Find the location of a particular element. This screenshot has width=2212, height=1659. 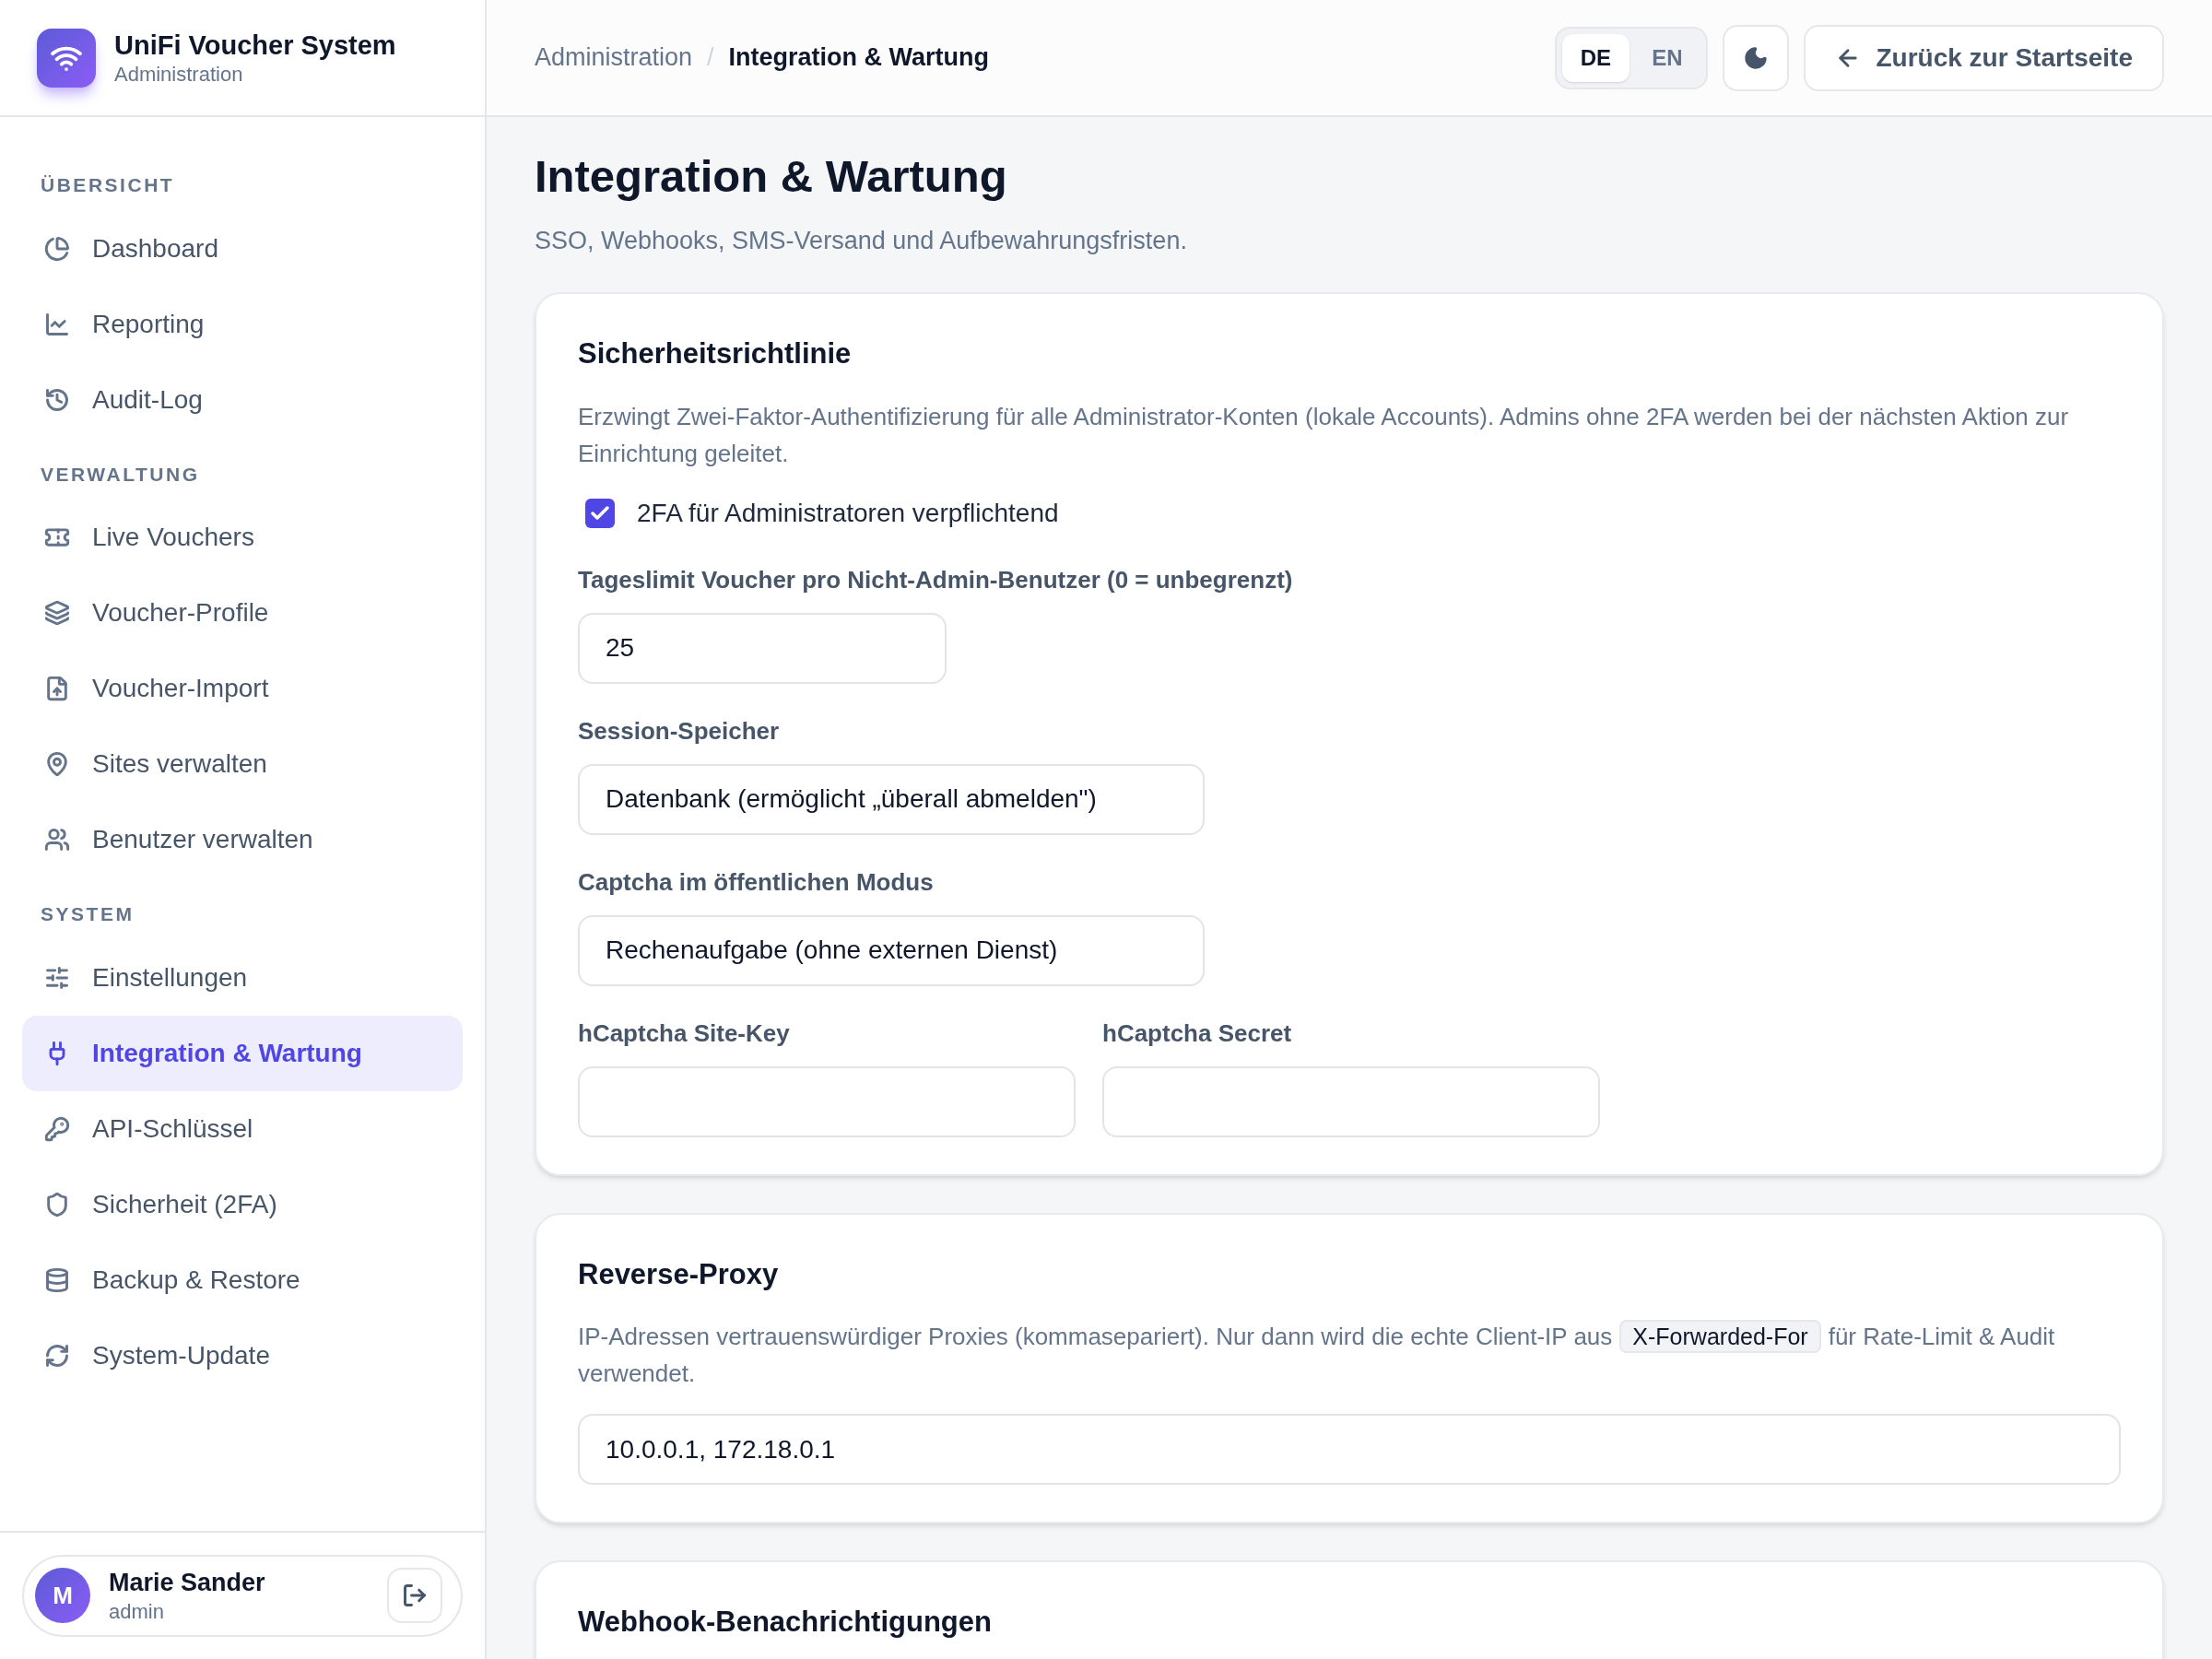

history-icon is located at coordinates (57, 399).